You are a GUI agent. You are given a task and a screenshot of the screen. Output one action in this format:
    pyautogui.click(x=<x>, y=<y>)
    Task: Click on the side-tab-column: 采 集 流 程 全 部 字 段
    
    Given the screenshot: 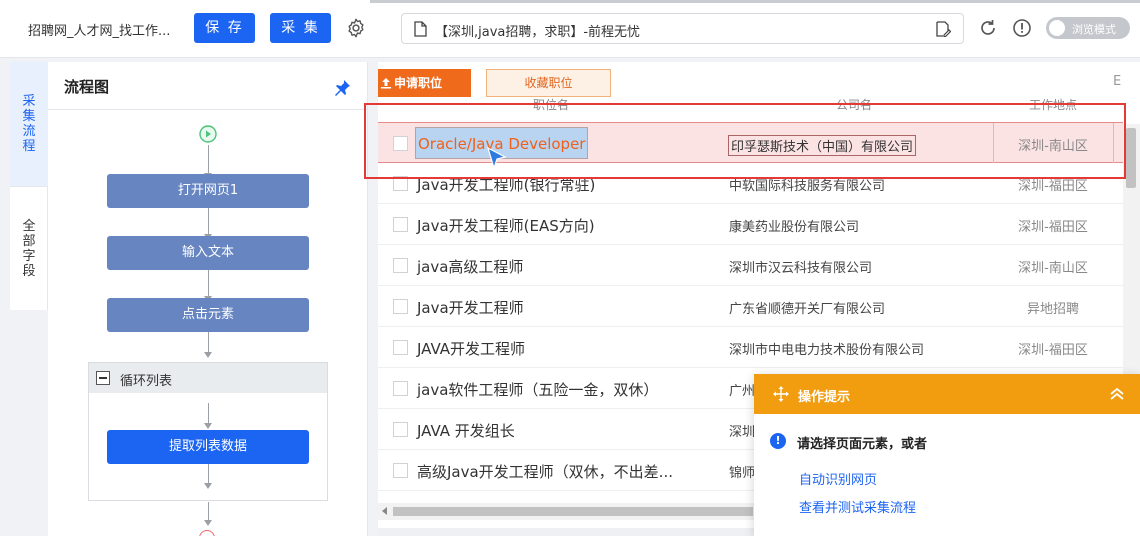 What is the action you would take?
    pyautogui.click(x=29, y=186)
    